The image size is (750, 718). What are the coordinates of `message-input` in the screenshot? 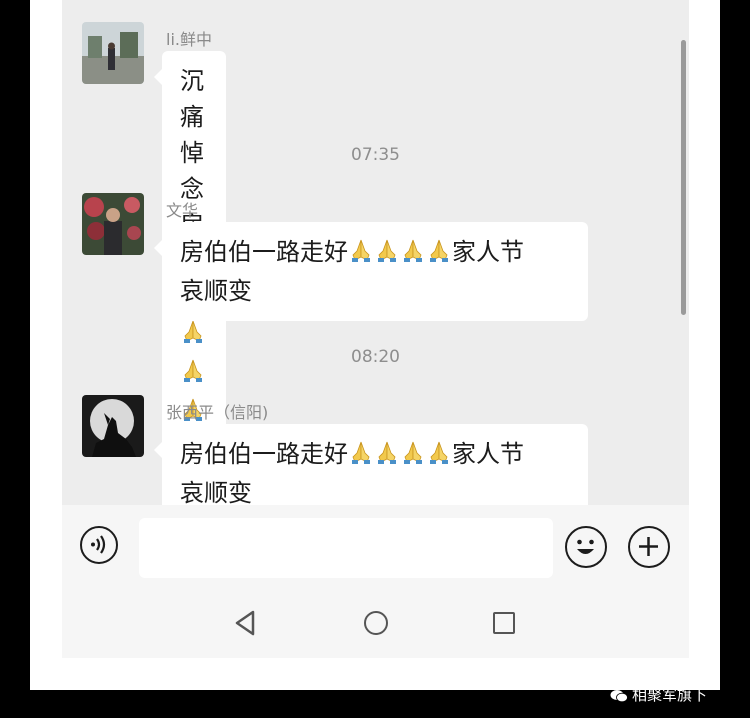 It's located at (346, 548).